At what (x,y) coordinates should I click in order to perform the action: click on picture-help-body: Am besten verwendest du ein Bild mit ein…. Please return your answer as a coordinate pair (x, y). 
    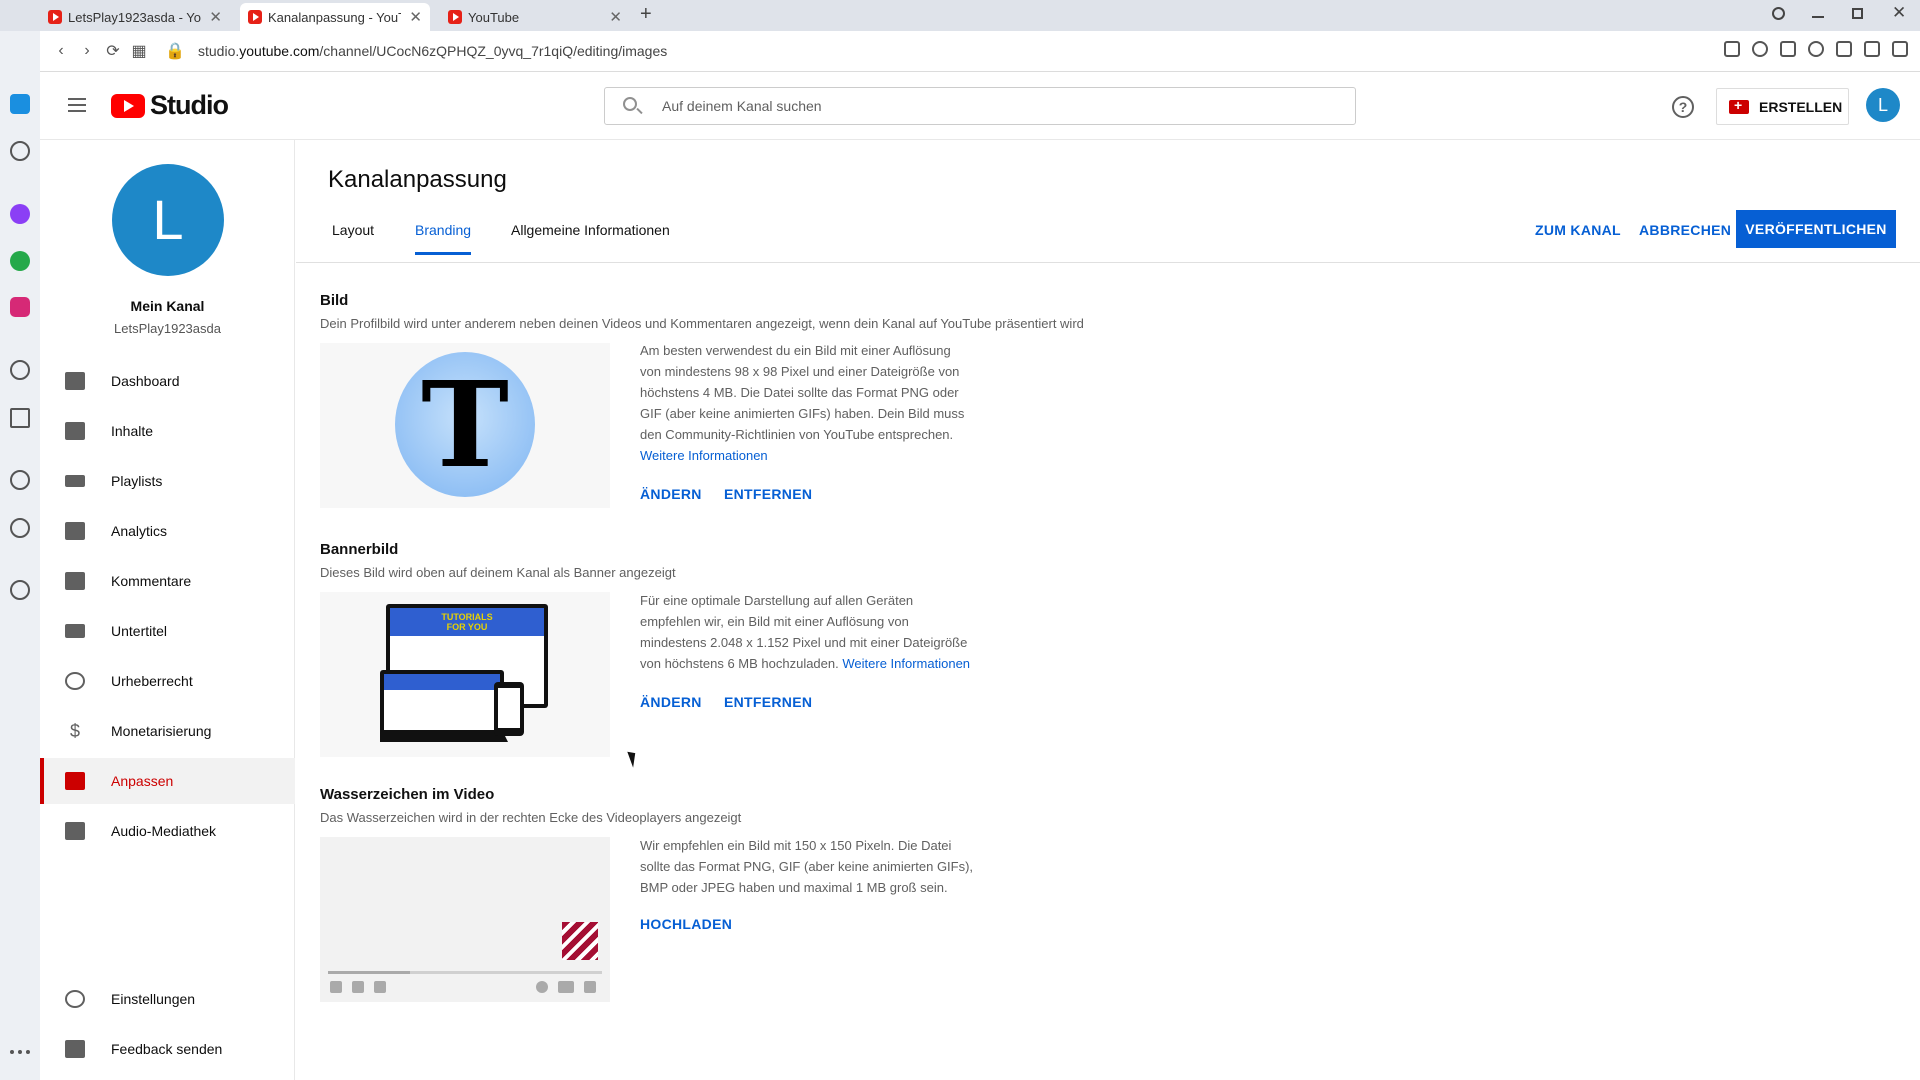
    Looking at the image, I should click on (802, 392).